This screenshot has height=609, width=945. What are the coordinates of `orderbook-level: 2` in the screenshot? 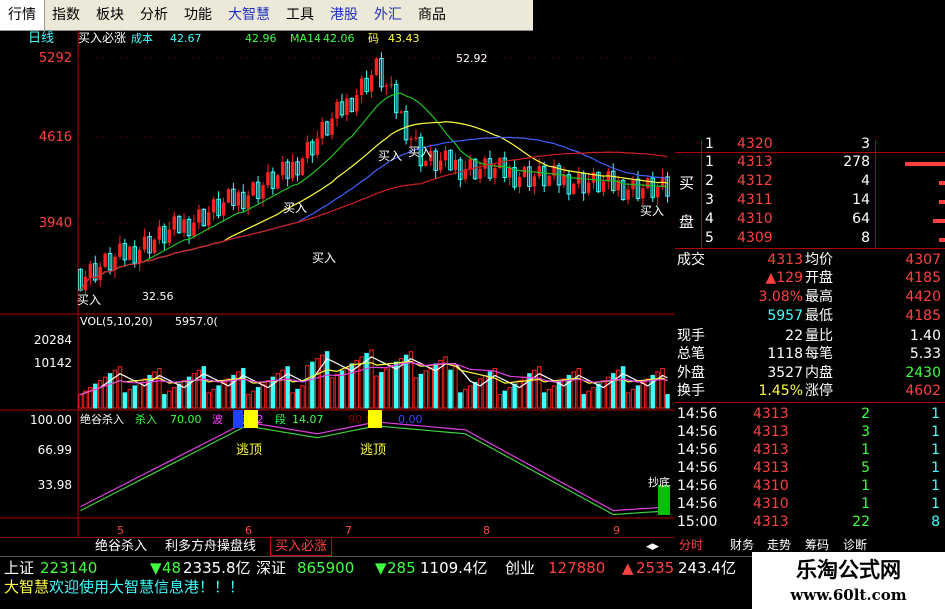 It's located at (709, 181).